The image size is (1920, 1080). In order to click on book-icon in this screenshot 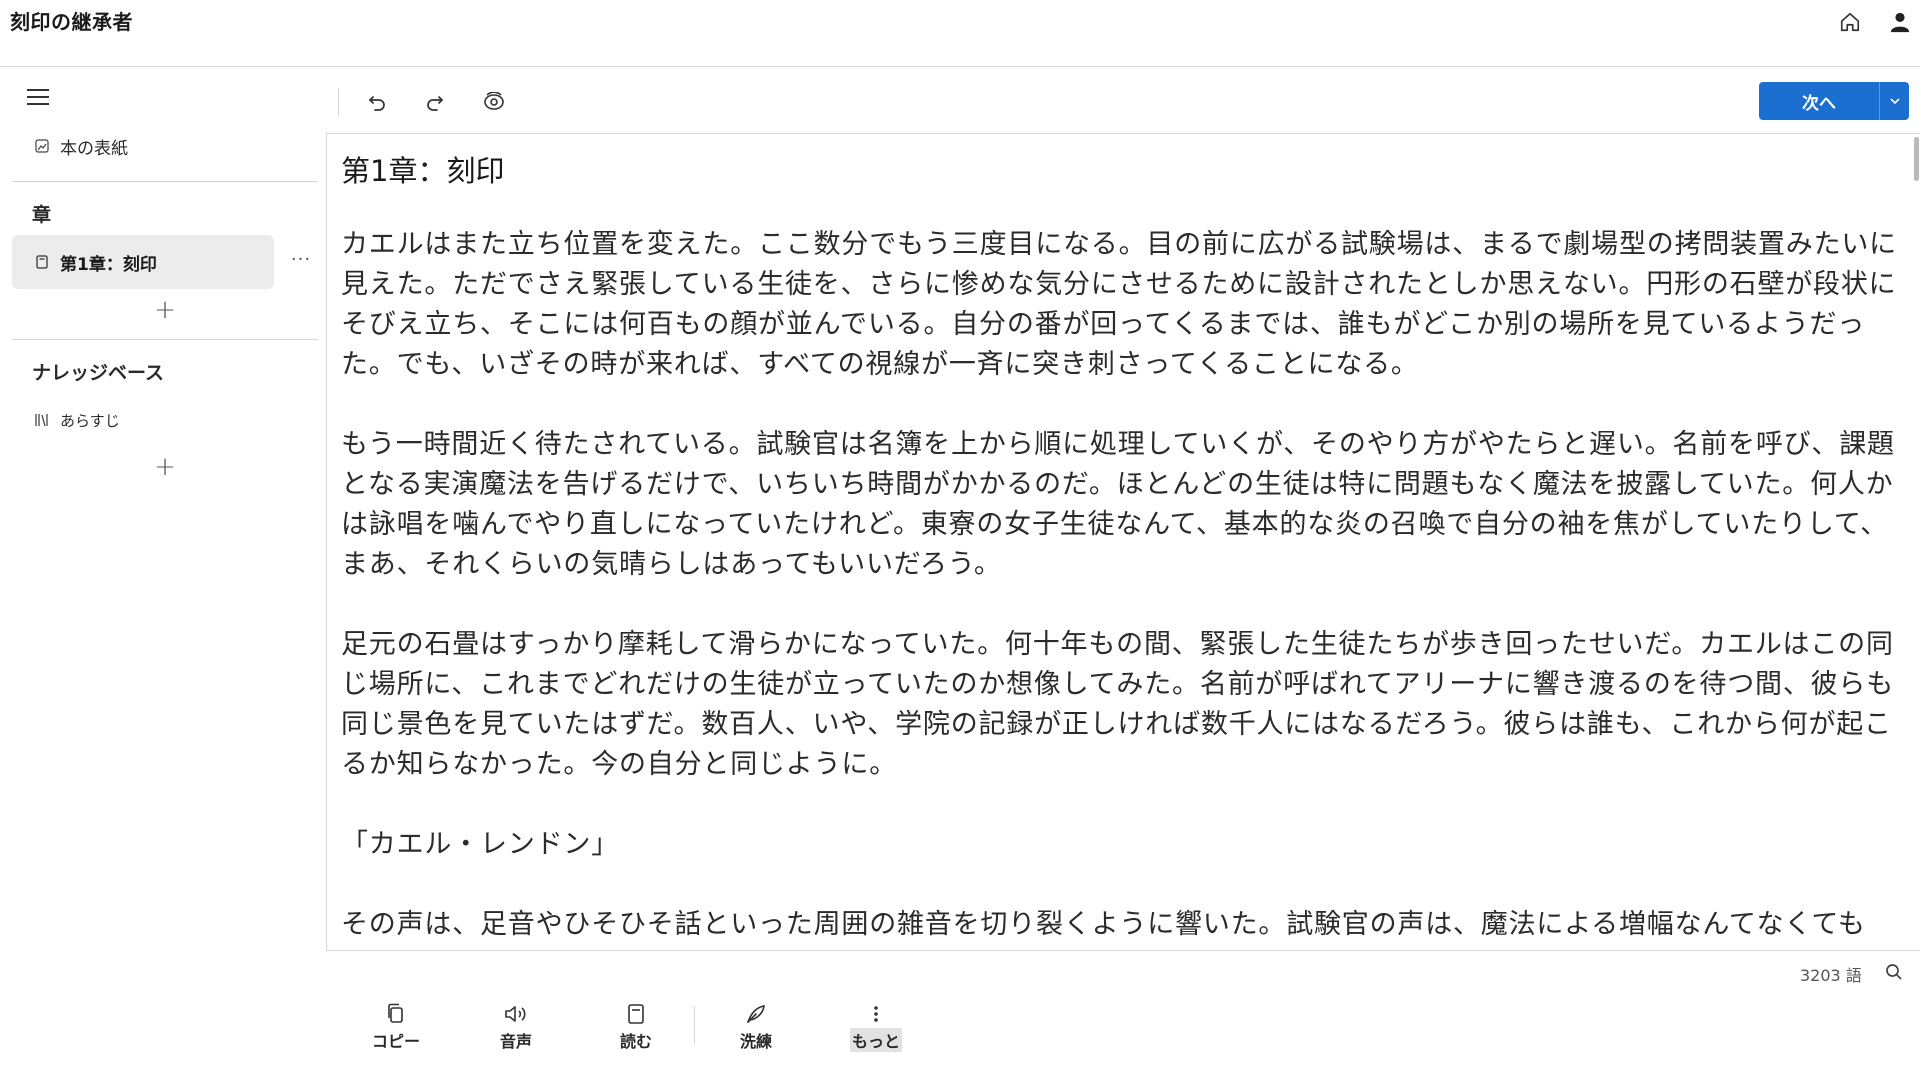, I will do `click(636, 1013)`.